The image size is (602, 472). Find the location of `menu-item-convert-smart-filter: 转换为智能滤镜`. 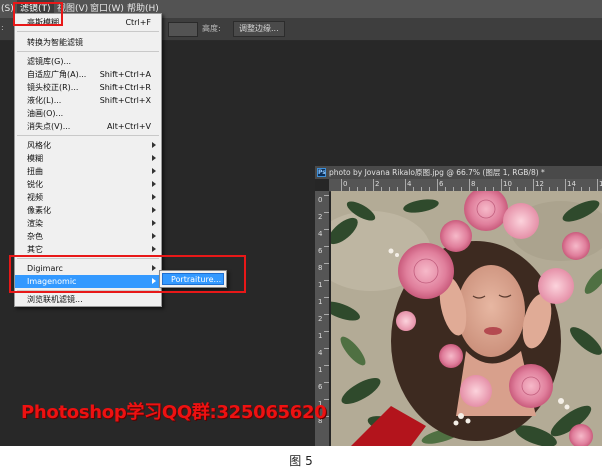

menu-item-convert-smart-filter: 转换为智能滤镜 is located at coordinates (88, 42).